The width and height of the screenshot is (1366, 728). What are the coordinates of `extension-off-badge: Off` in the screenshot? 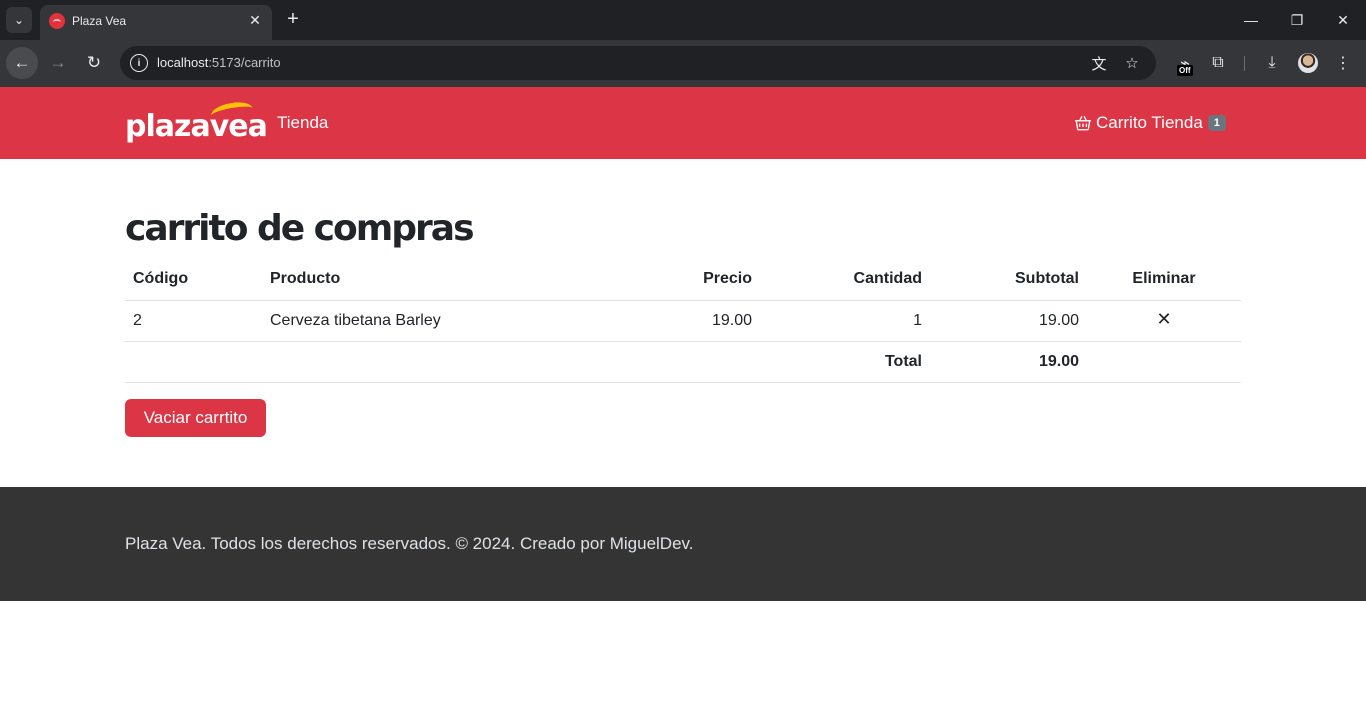 It's located at (1185, 70).